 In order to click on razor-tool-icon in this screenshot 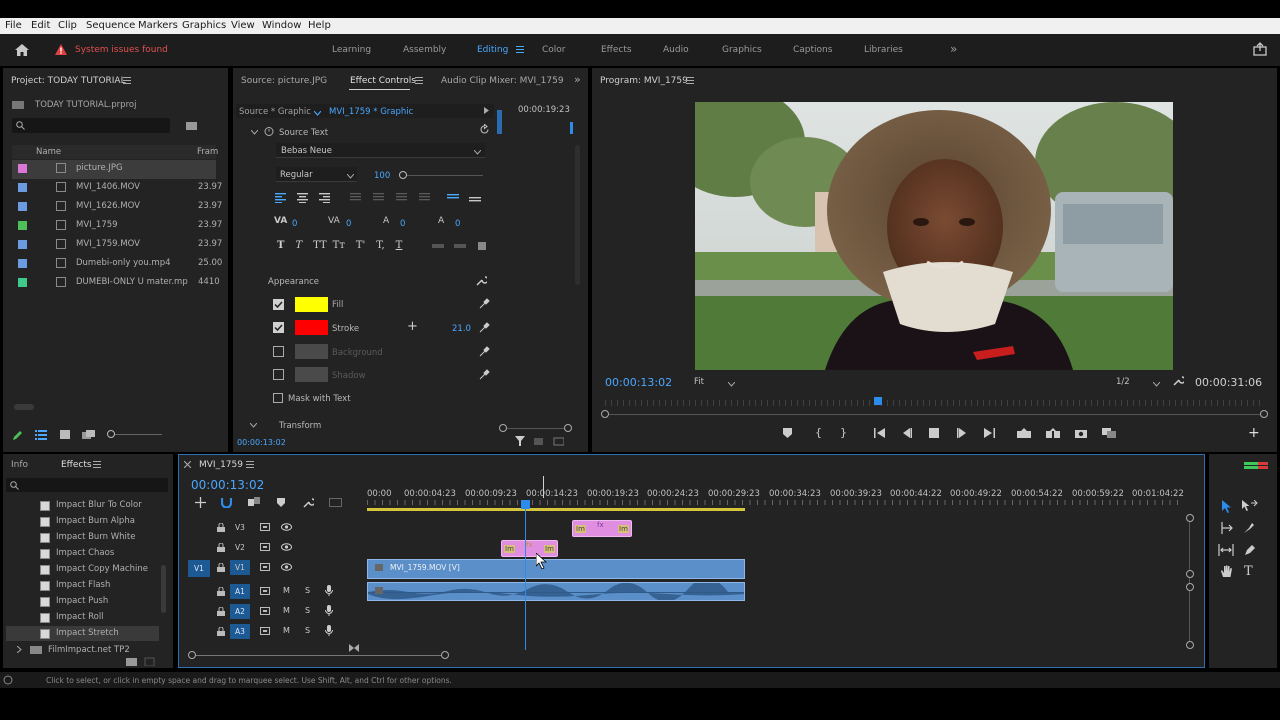, I will do `click(1249, 529)`.